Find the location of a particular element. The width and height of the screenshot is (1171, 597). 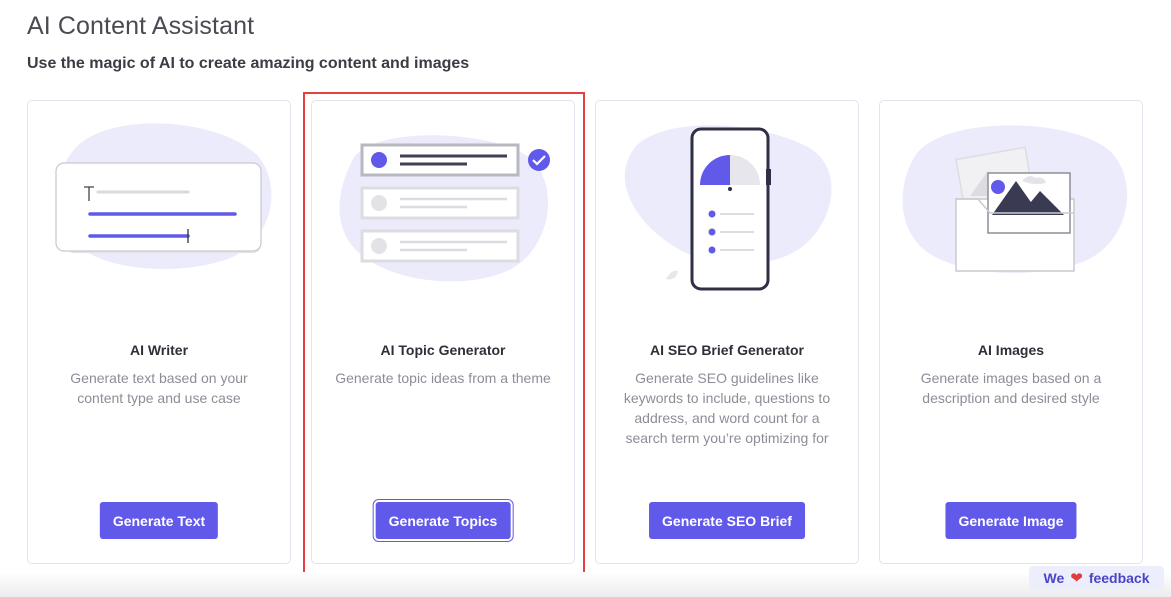

feedback-prefix: We is located at coordinates (1054, 578).